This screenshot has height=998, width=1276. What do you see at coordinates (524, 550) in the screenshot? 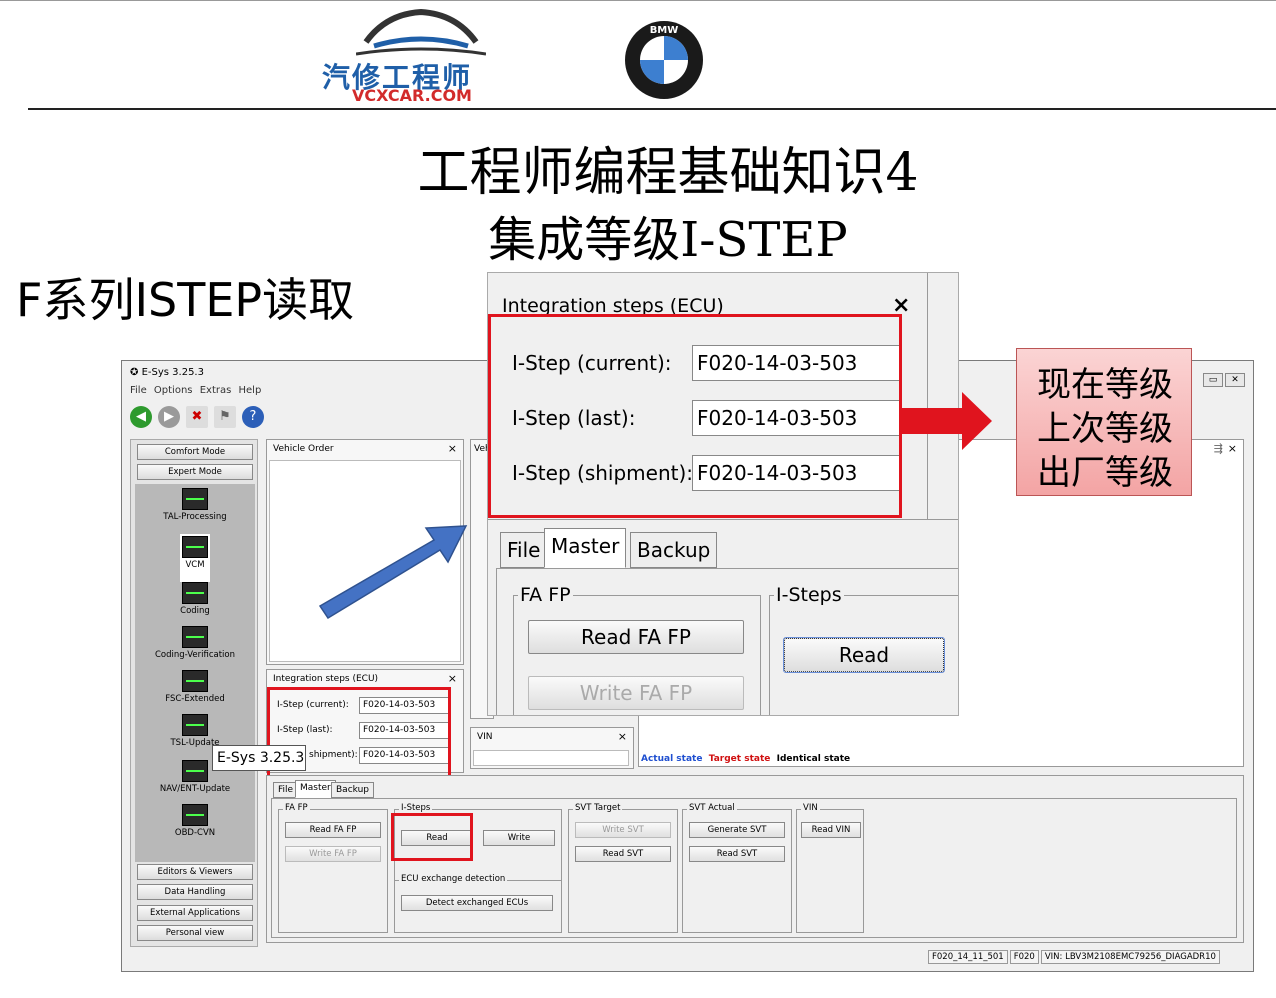
I see `zoom-tab-file: File` at bounding box center [524, 550].